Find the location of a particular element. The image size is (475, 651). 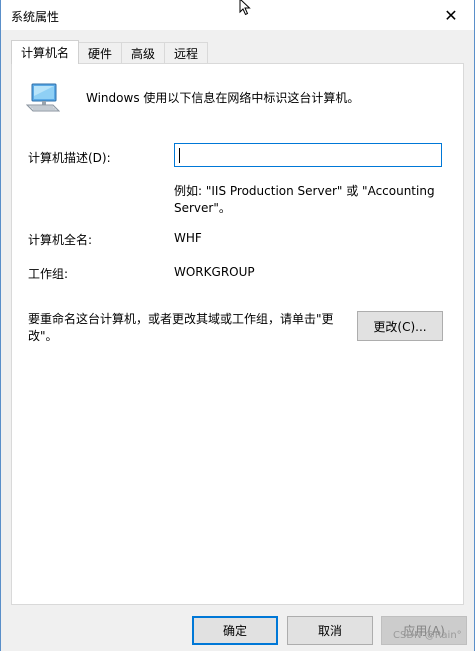

description-label: 计算机描述(D): is located at coordinates (69, 158).